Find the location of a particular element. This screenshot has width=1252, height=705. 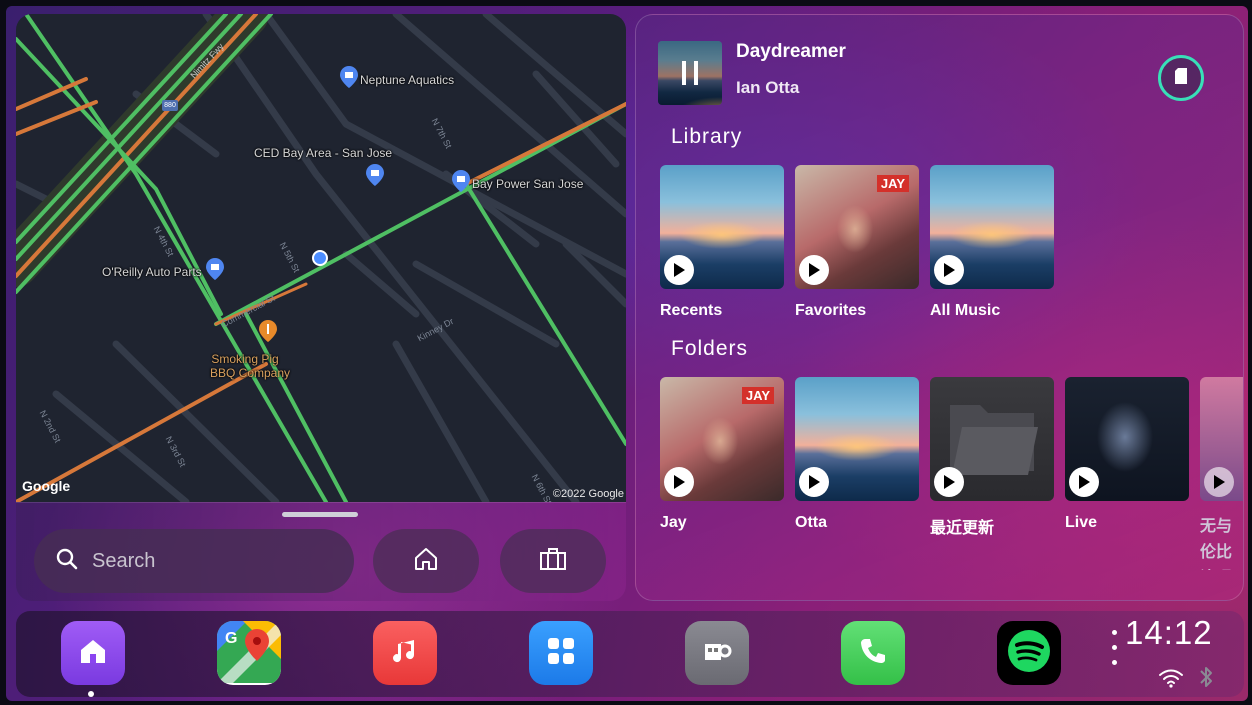

map-copyright: ©2022 Google is located at coordinates (588, 494).